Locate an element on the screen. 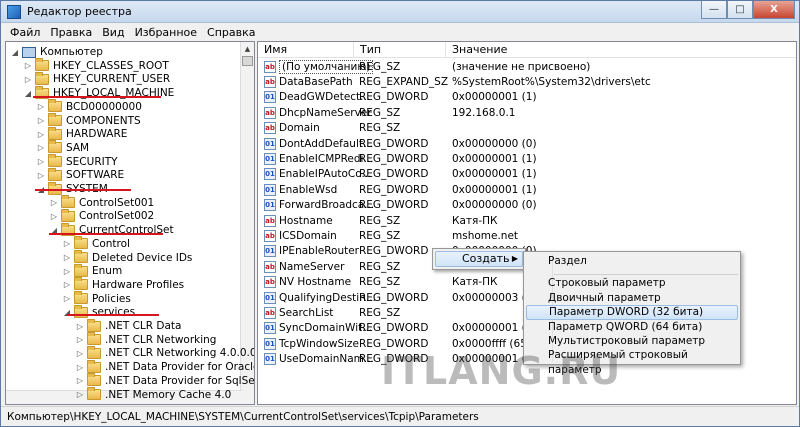 The width and height of the screenshot is (800, 427). tree-item: ▷ ControlSet002 is located at coordinates (102, 215).